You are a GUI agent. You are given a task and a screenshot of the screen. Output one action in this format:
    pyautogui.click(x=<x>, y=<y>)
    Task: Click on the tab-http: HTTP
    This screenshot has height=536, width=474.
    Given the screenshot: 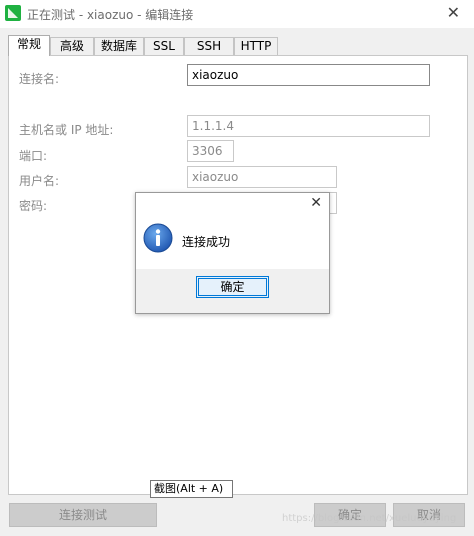 What is the action you would take?
    pyautogui.click(x=256, y=46)
    